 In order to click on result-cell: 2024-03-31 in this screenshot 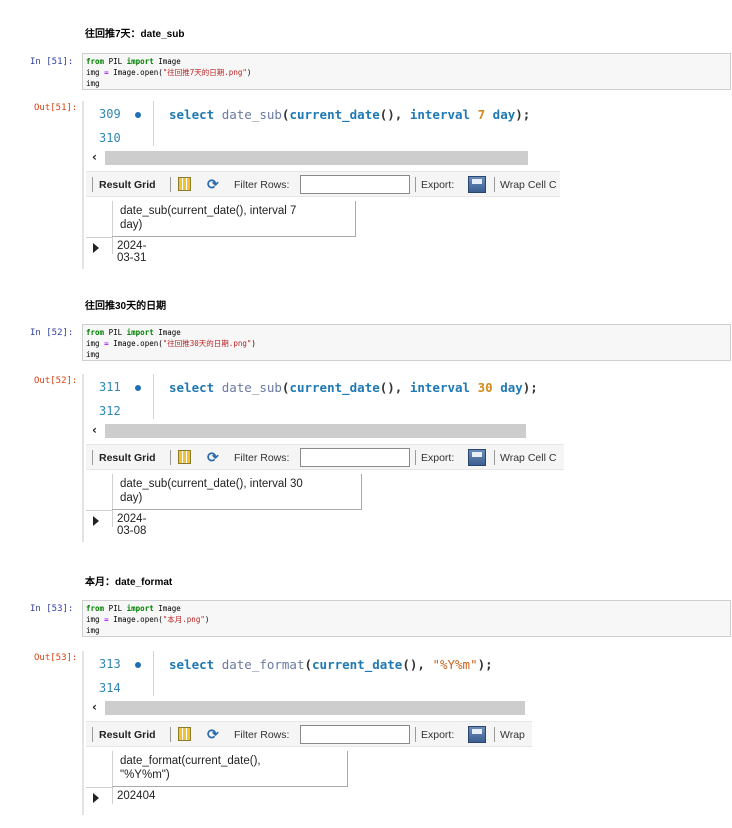, I will do `click(131, 252)`.